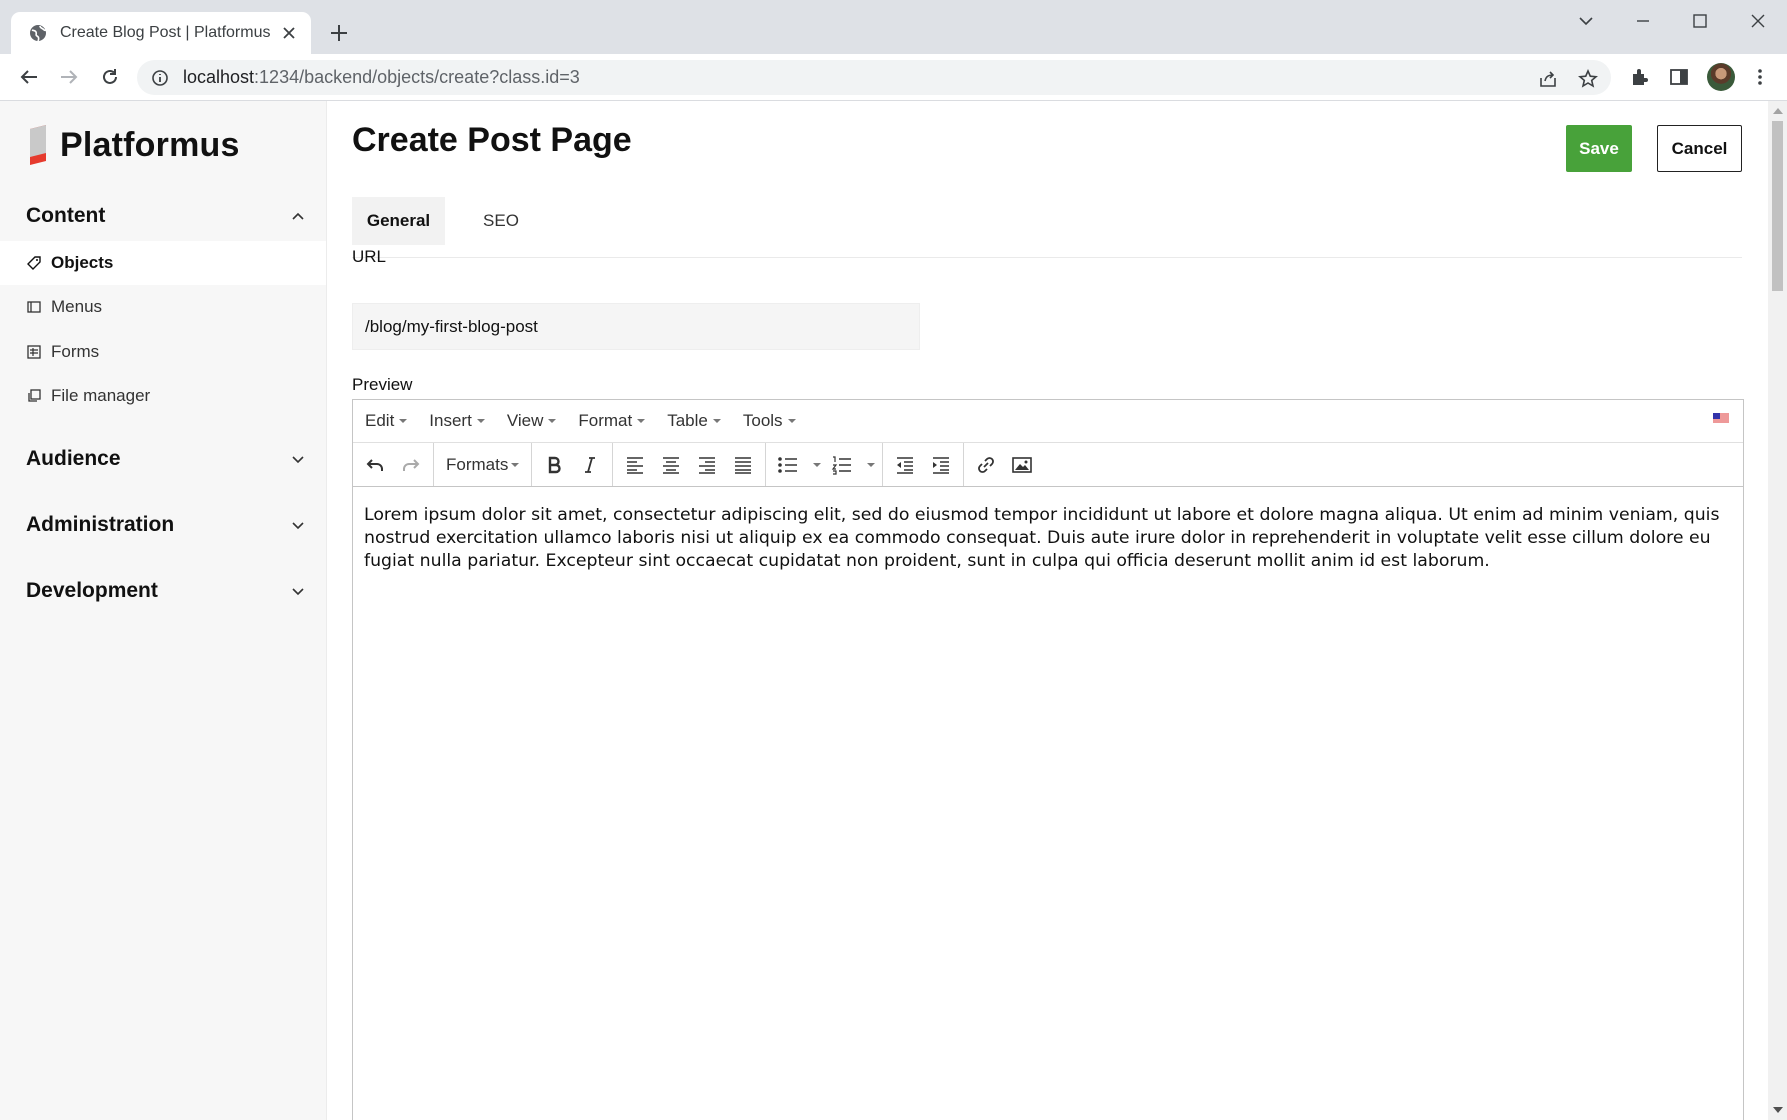 This screenshot has height=1120, width=1787. I want to click on us-flag-icon, so click(1721, 418).